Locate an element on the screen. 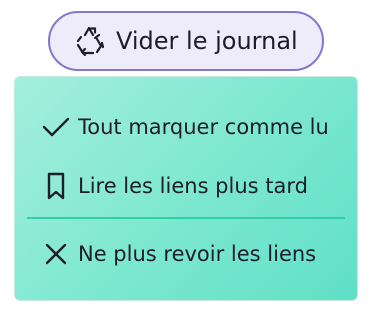 This screenshot has width=373, height=317. close-icon is located at coordinates (56, 254).